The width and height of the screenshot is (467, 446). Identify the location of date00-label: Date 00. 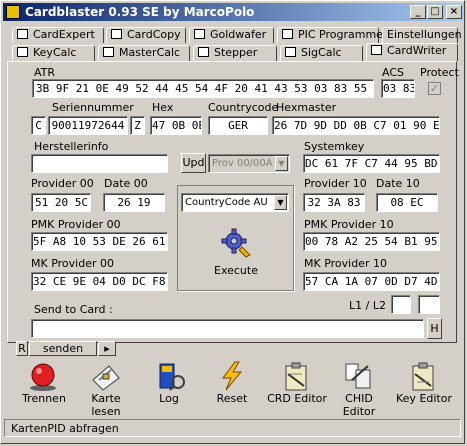
(126, 183).